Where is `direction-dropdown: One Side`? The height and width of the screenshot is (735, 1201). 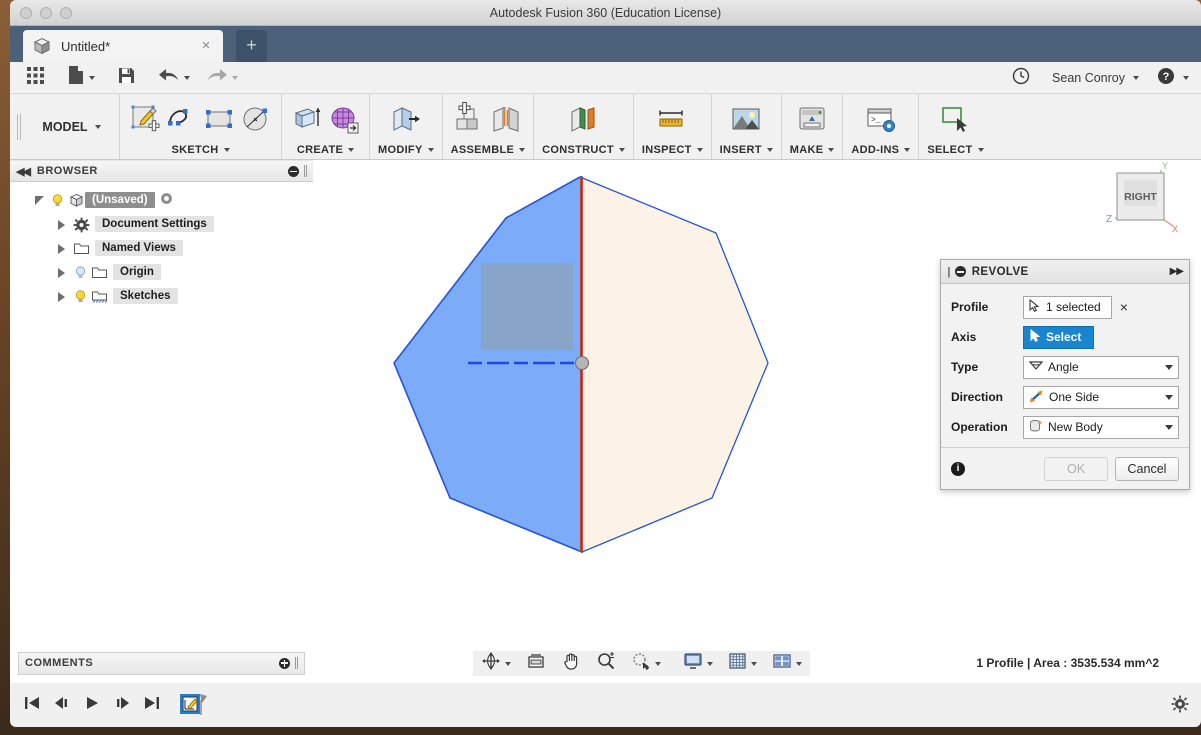 direction-dropdown: One Side is located at coordinates (1101, 397).